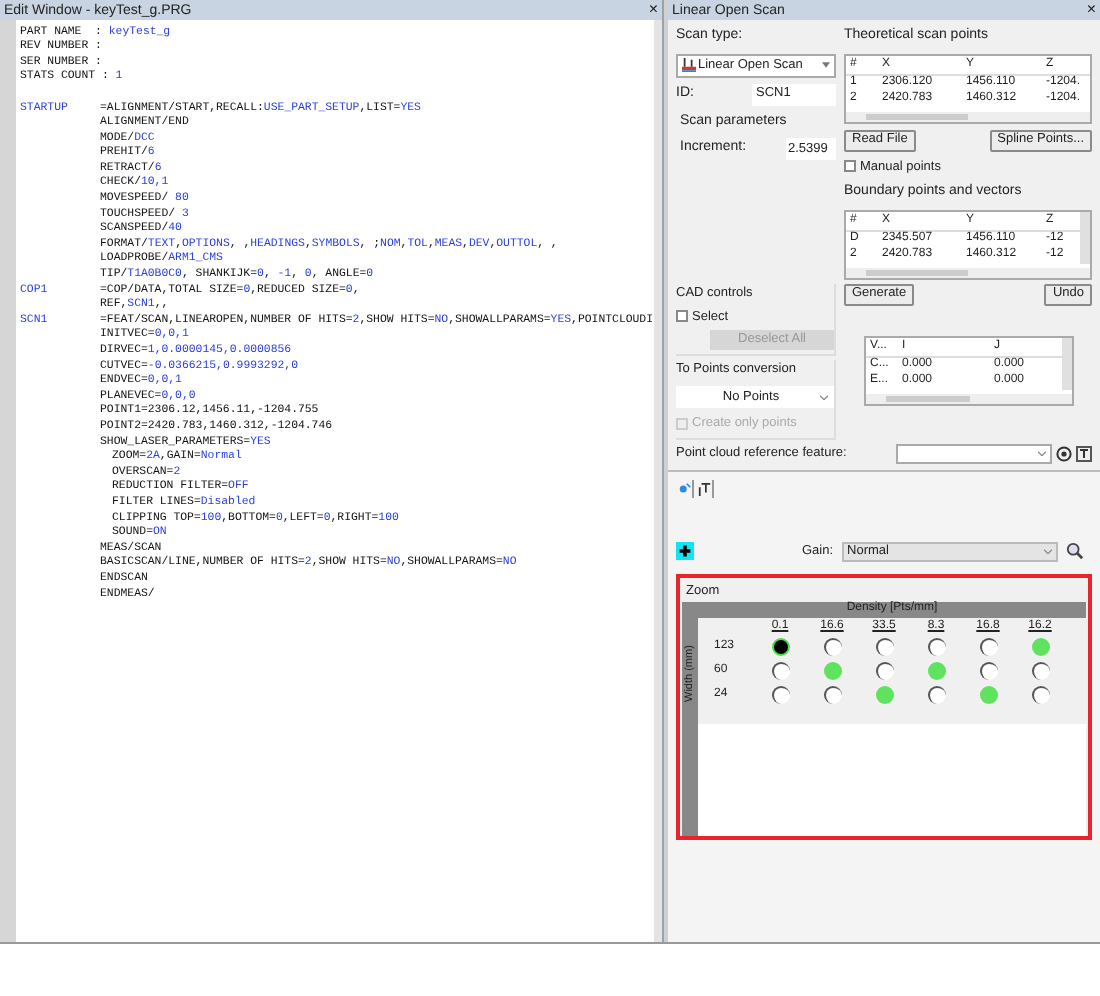 This screenshot has width=1100, height=996. What do you see at coordinates (1074, 551) in the screenshot?
I see `search-icon` at bounding box center [1074, 551].